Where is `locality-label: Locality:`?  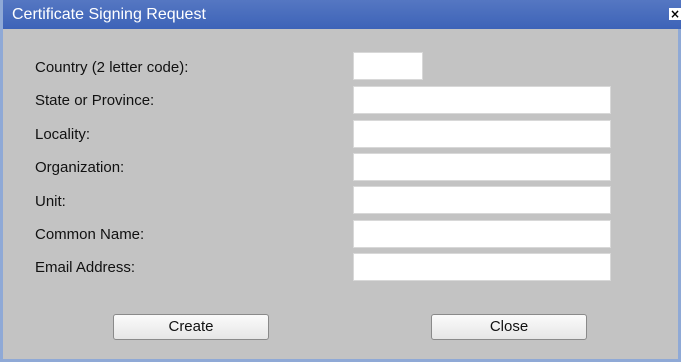 locality-label: Locality: is located at coordinates (63, 134).